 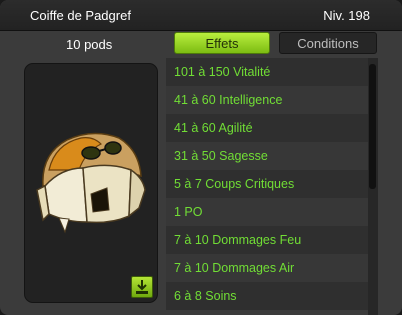 I want to click on effect-row: 41 à 60 Intelligence, so click(x=267, y=100).